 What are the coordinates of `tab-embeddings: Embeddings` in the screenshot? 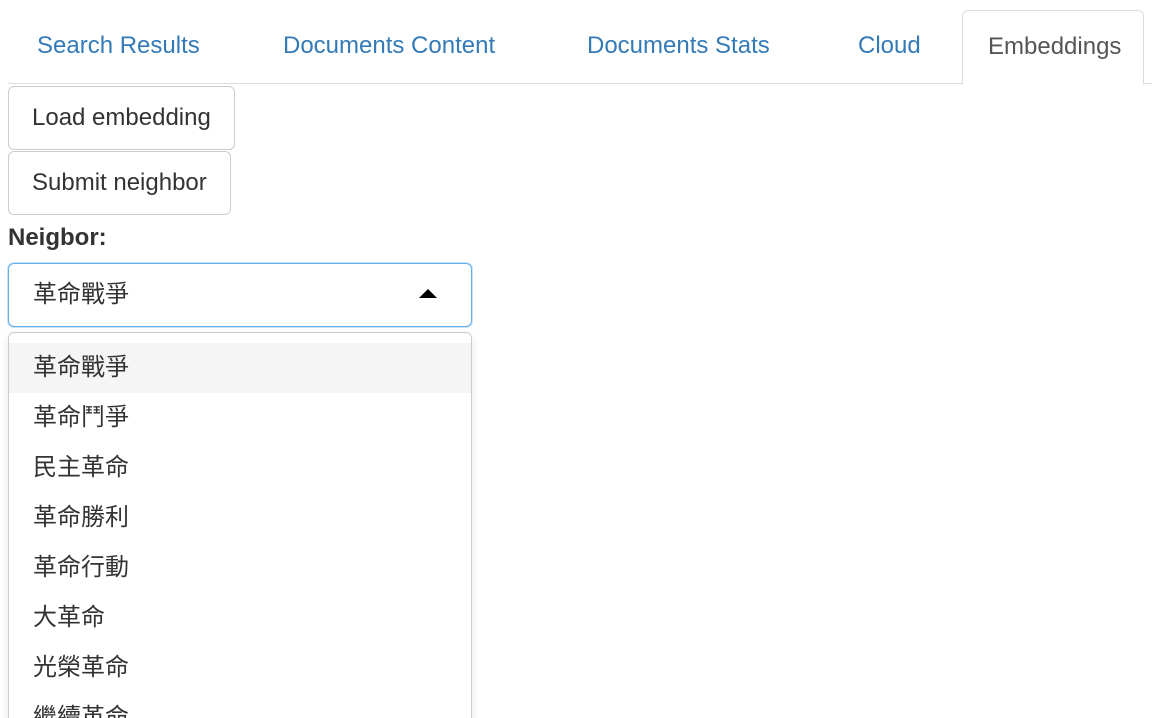 It's located at (1053, 47).